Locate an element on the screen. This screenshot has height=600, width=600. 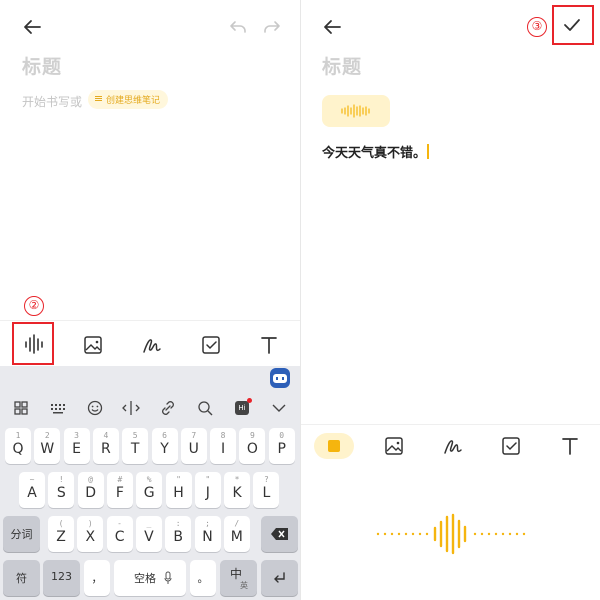
mic-icon is located at coordinates (168, 577).